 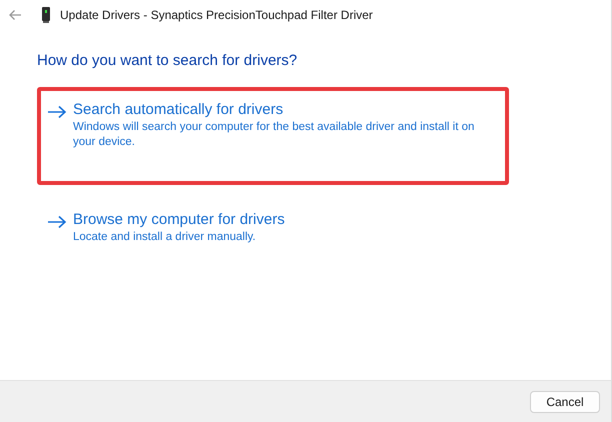 What do you see at coordinates (179, 219) in the screenshot?
I see `option-title: Browse my computer for drivers` at bounding box center [179, 219].